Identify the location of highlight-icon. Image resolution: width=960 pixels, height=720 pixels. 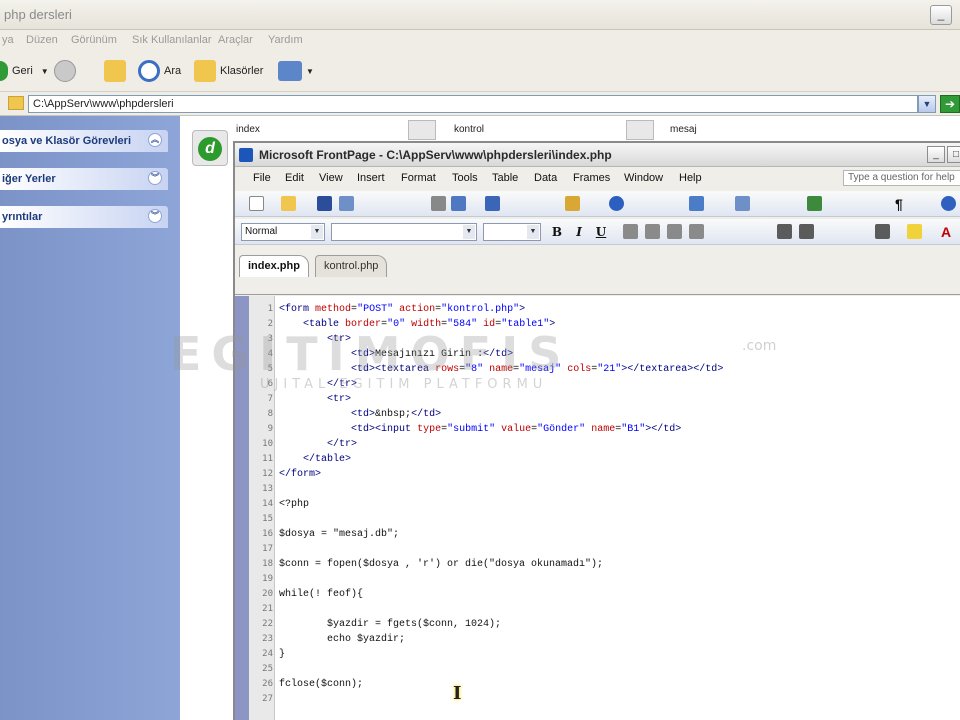
(914, 231).